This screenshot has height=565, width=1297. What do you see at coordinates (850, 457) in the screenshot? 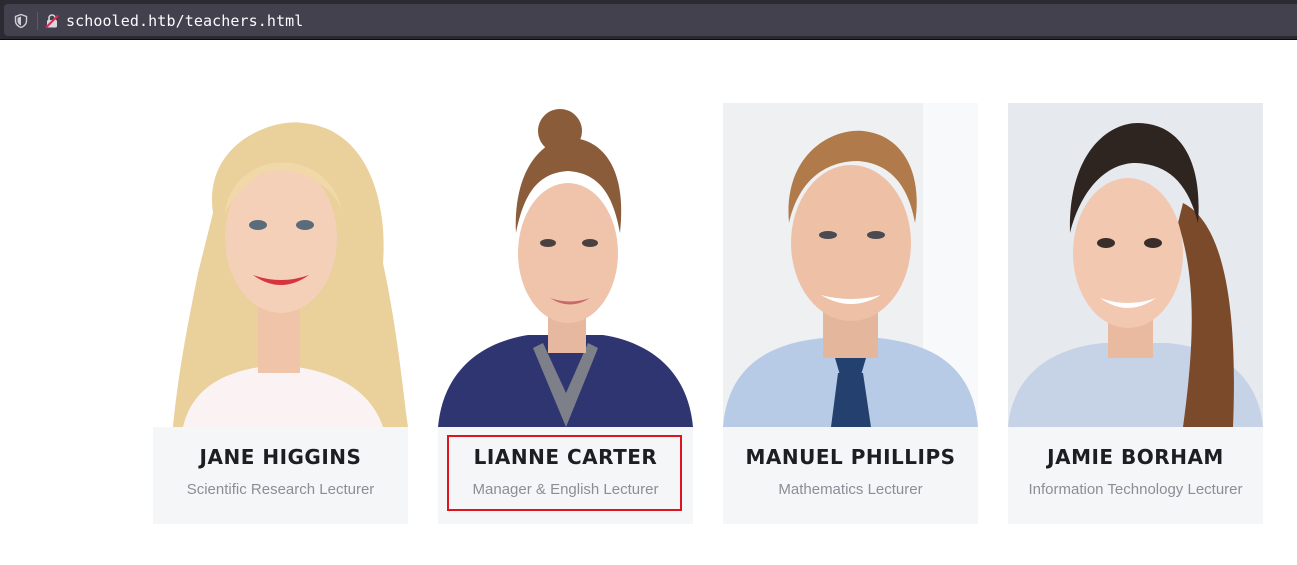
I see `teacher-name: MANUEL PHILLIPS` at bounding box center [850, 457].